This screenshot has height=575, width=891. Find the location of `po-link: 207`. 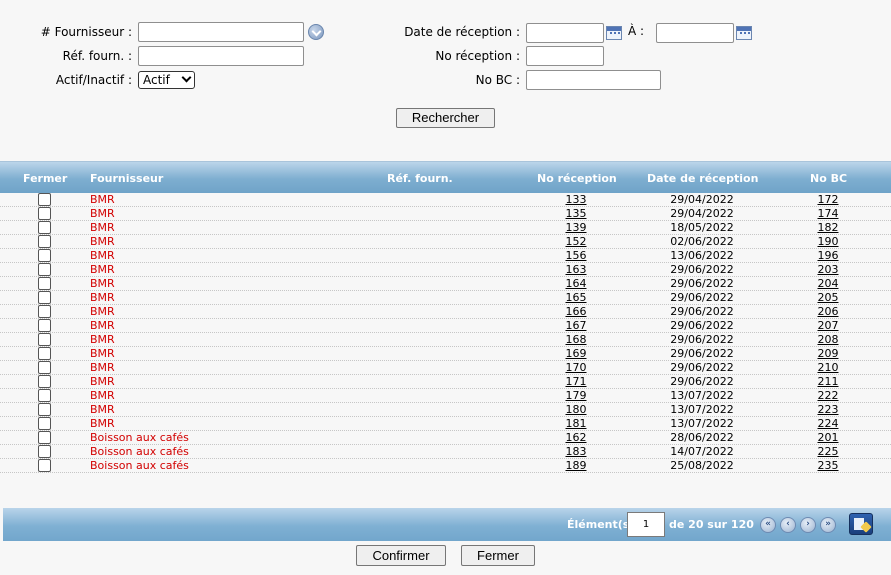

po-link: 207 is located at coordinates (828, 325).